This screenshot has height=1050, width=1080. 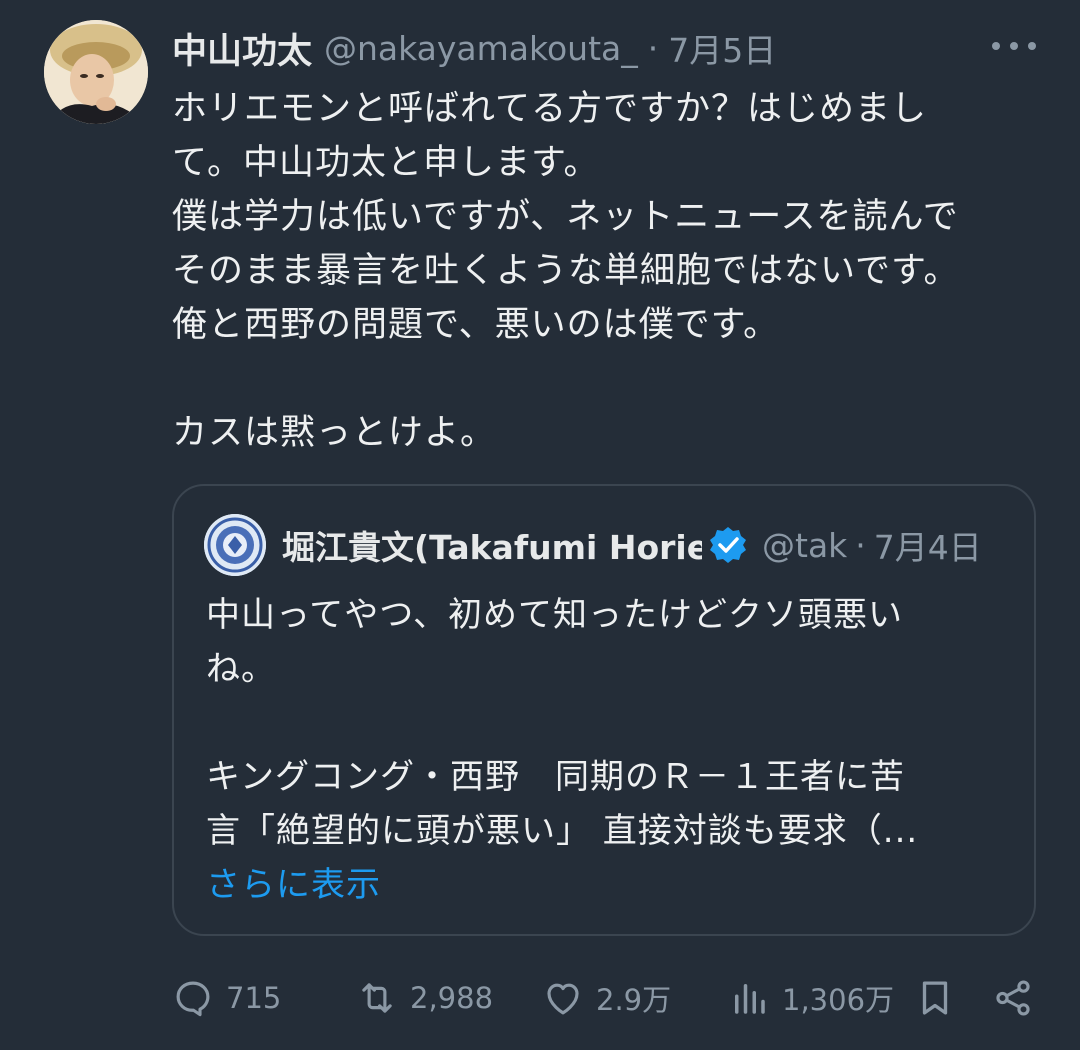 I want to click on quoted-author-handle: @tak, so click(x=804, y=545).